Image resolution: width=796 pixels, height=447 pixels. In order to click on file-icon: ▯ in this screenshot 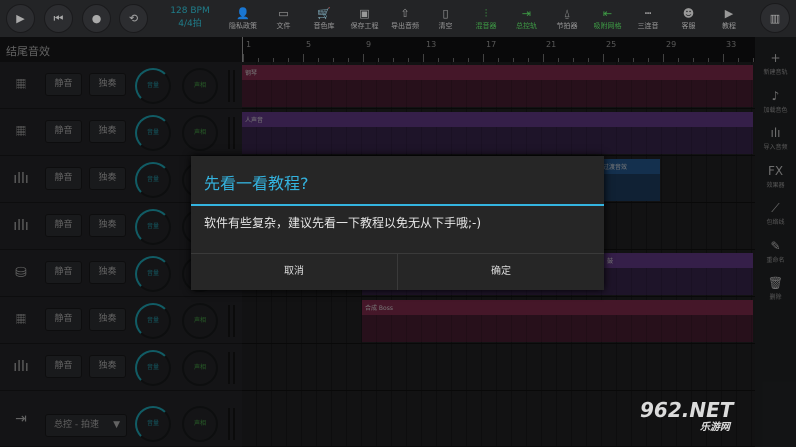, I will do `click(445, 13)`.